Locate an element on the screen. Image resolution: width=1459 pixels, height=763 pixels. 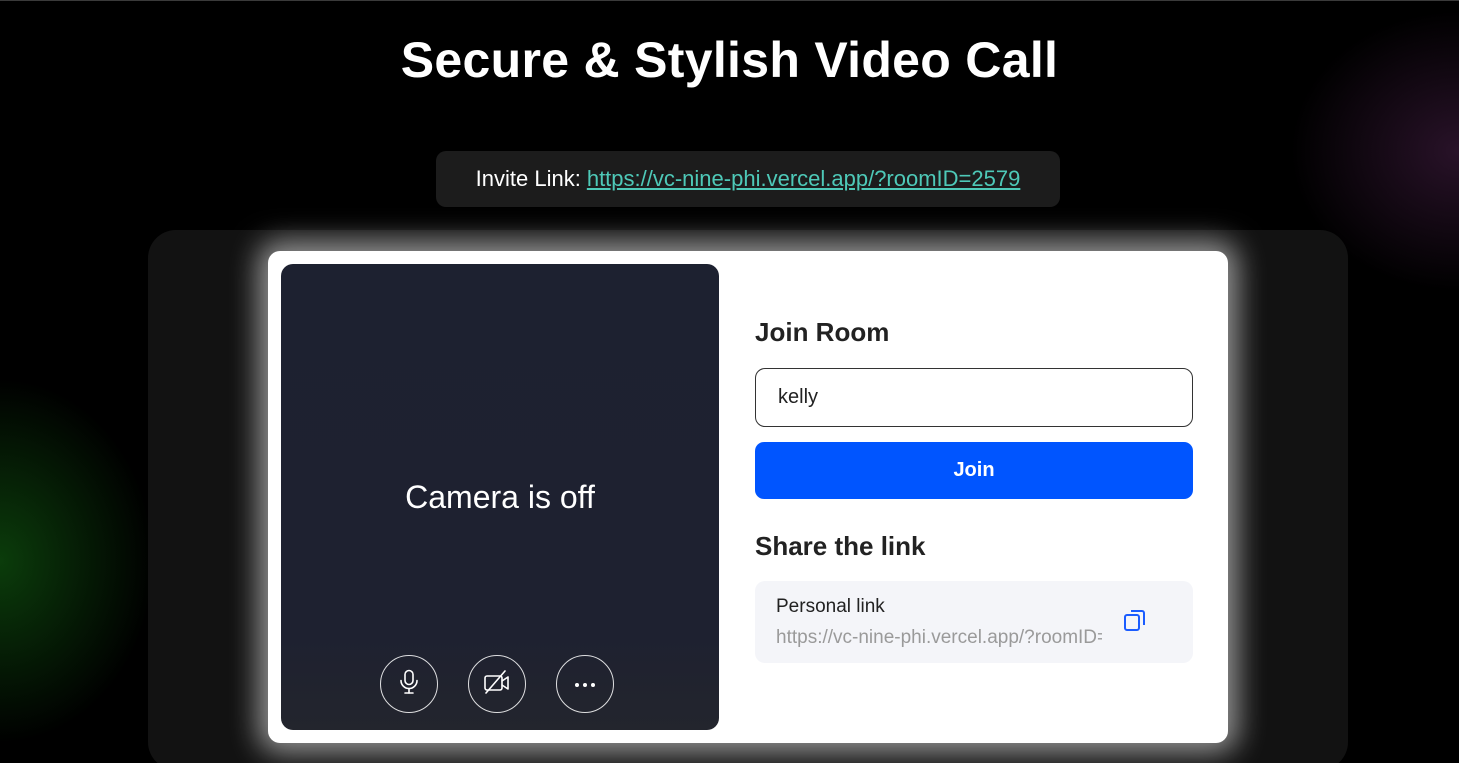
copy-link-button is located at coordinates (1135, 622).